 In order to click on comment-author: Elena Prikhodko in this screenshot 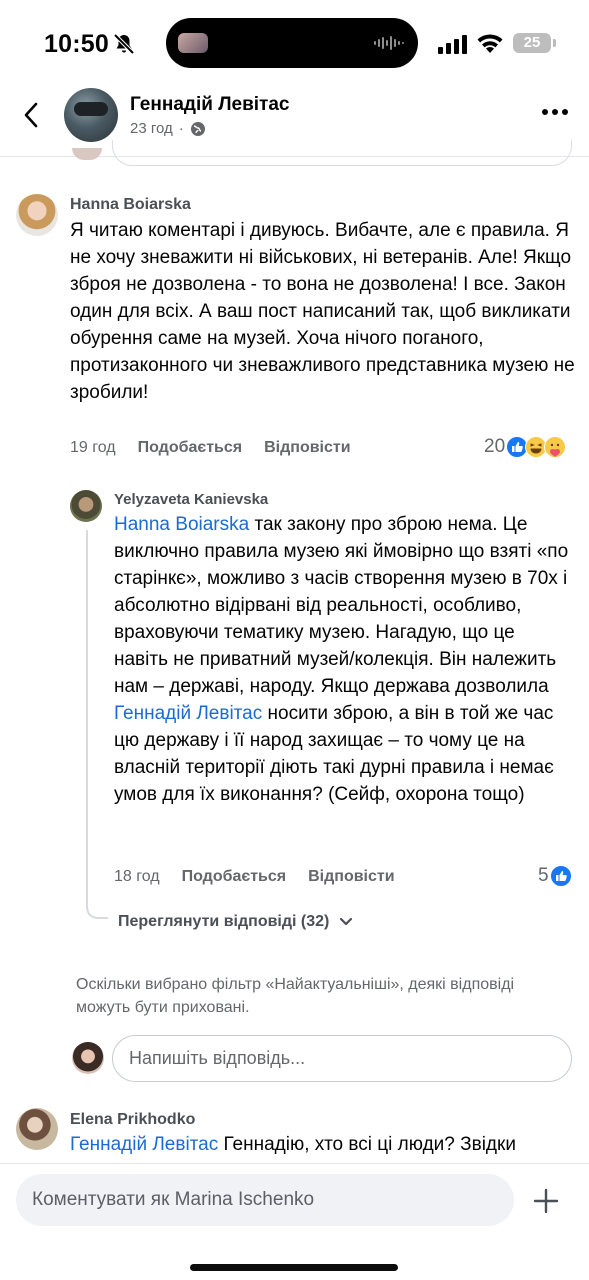, I will do `click(132, 1120)`.